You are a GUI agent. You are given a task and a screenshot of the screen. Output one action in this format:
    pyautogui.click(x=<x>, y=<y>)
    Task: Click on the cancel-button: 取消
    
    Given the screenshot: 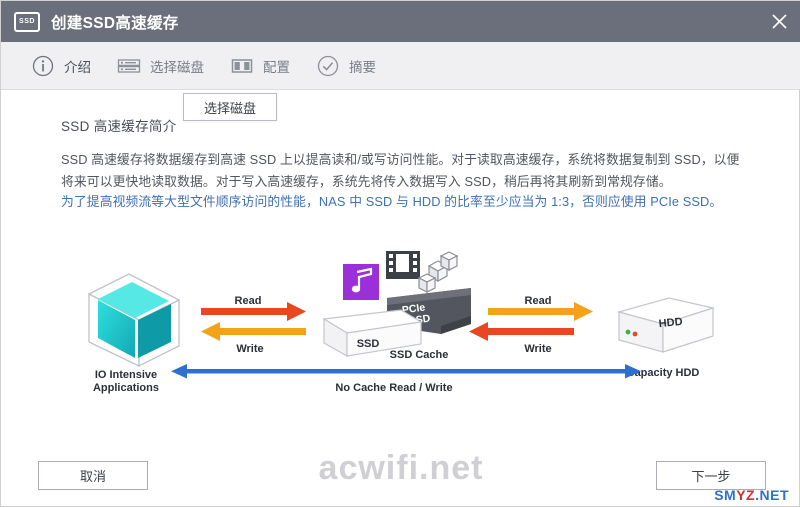 What is the action you would take?
    pyautogui.click(x=93, y=475)
    